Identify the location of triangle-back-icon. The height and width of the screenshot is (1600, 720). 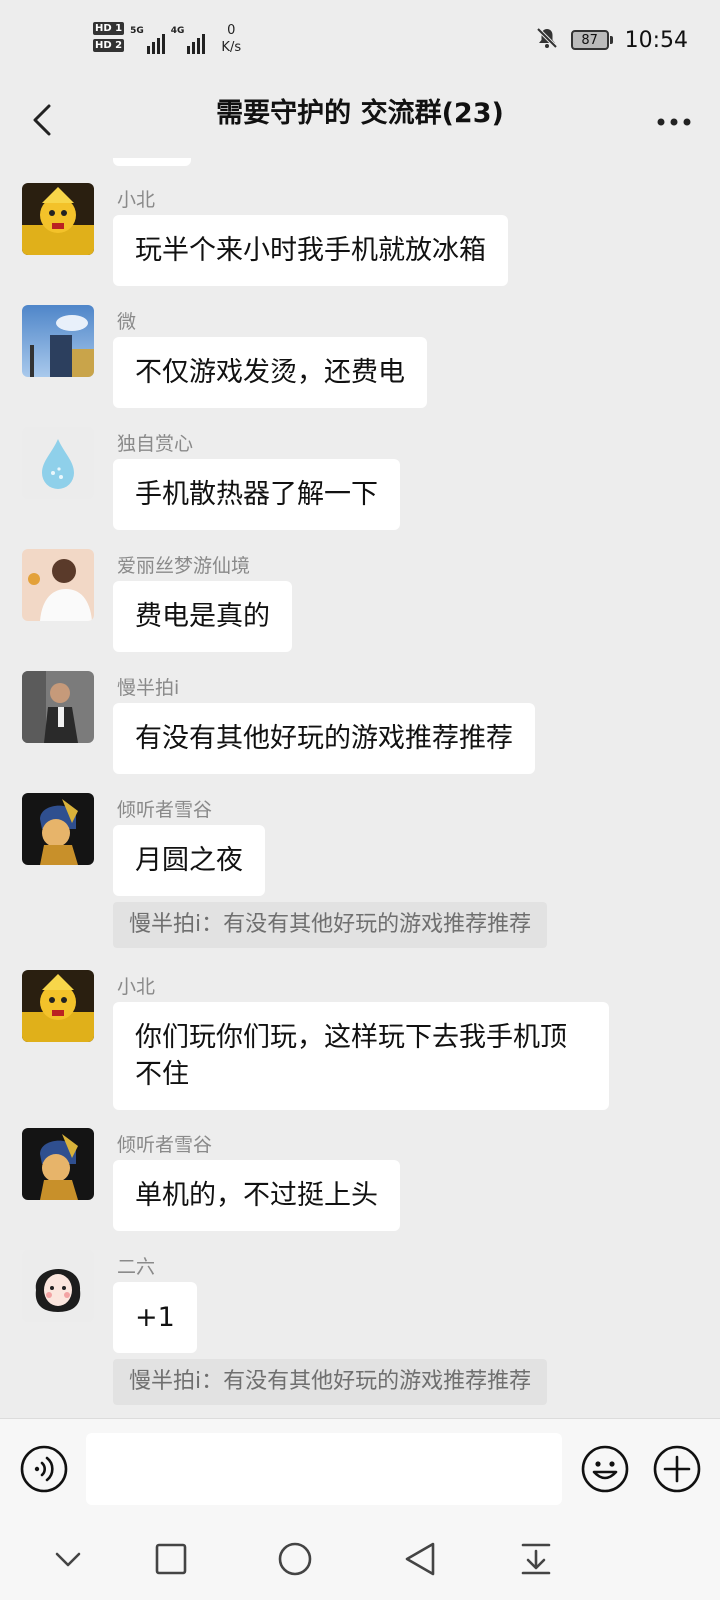
(420, 1559).